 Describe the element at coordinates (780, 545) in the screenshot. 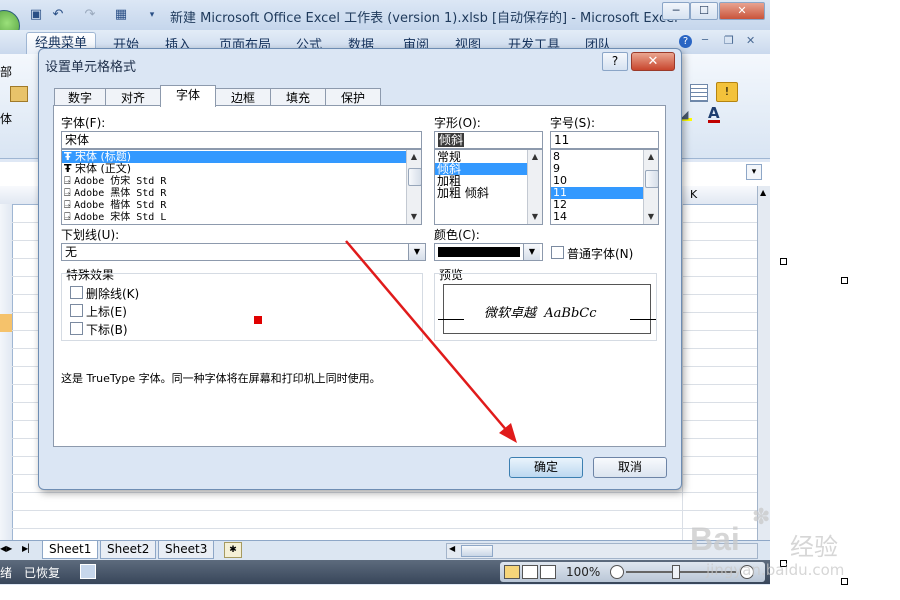

I see `baidu-watermark: ✽ Bai 经验 jingyan.baidu.com` at that location.